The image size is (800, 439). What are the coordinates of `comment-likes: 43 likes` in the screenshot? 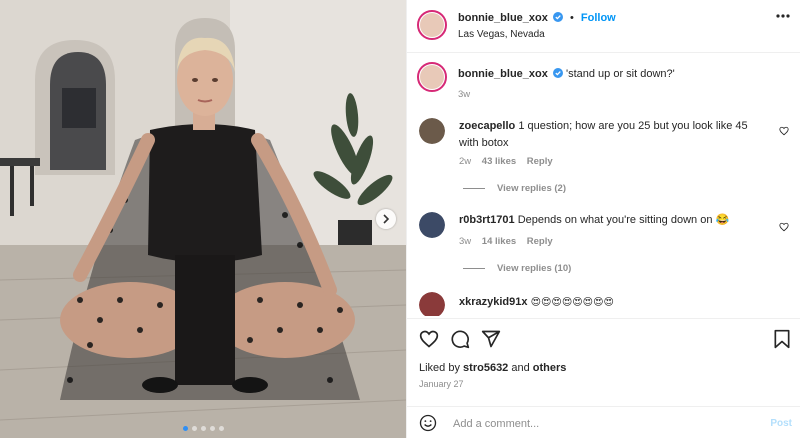 It's located at (499, 161).